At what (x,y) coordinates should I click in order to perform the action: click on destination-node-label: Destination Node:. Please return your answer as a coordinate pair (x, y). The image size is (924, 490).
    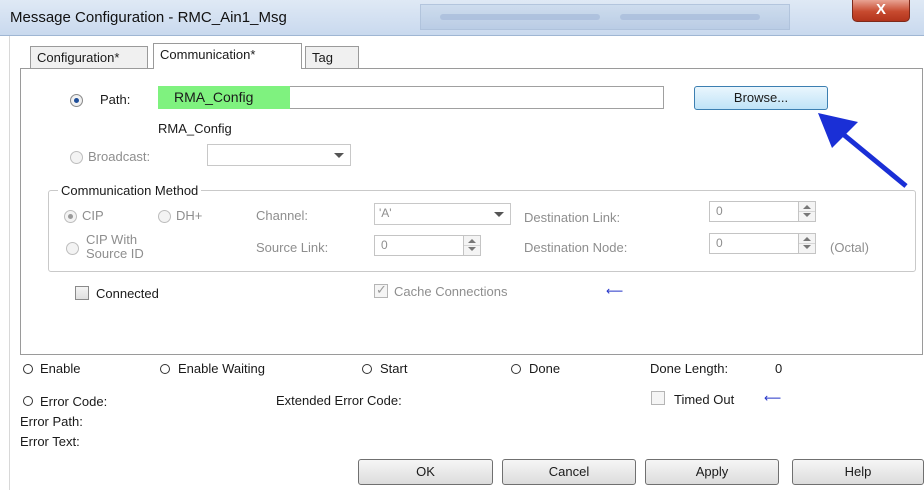
    Looking at the image, I should click on (576, 247).